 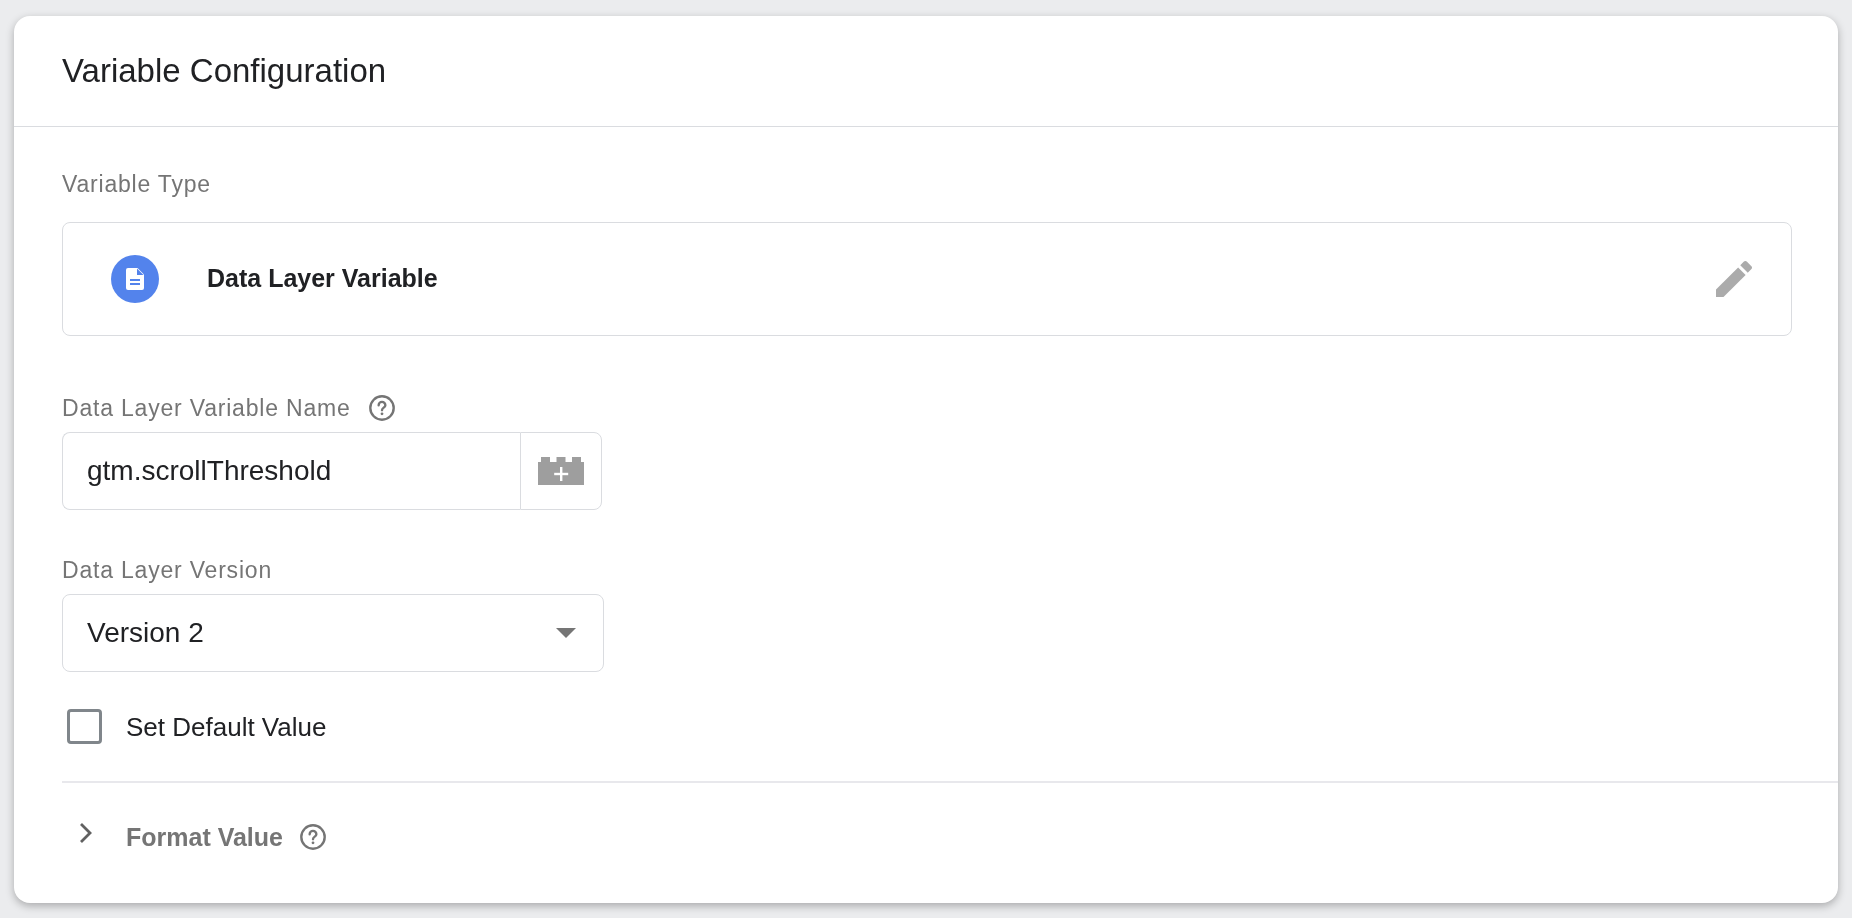 What do you see at coordinates (927, 279) in the screenshot?
I see `variable-type-card: Data Layer Variable` at bounding box center [927, 279].